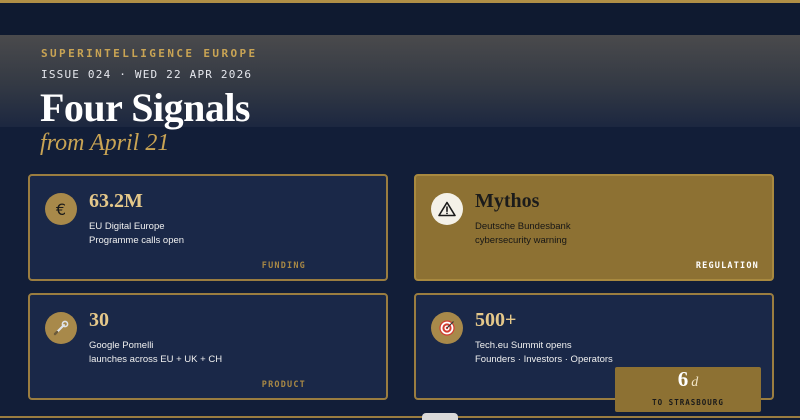 Image resolution: width=800 pixels, height=420 pixels. Describe the element at coordinates (127, 226) in the screenshot. I see `signal-description-line: EU Digital Europe` at that location.